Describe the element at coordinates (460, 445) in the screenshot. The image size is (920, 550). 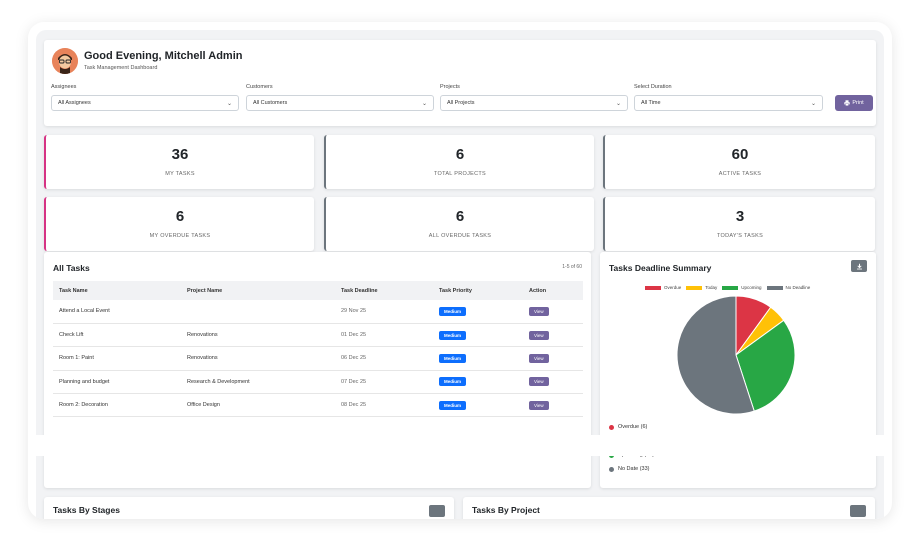
I see `overlay-band` at that location.